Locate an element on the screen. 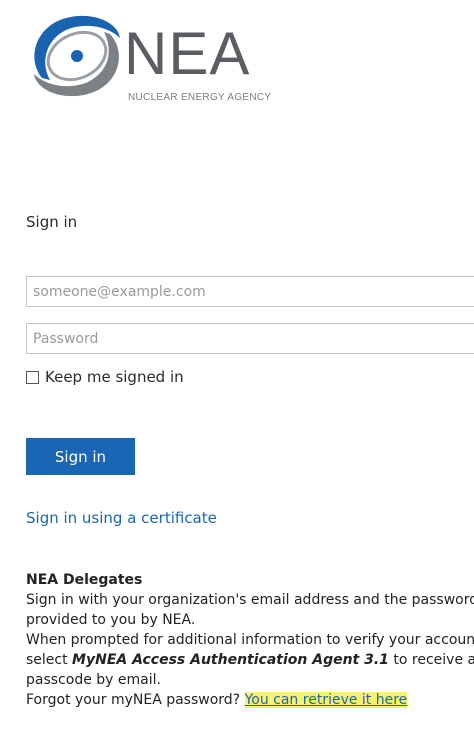 This screenshot has width=474, height=738. retrieve-password-link: You can retrieve it here is located at coordinates (326, 700).